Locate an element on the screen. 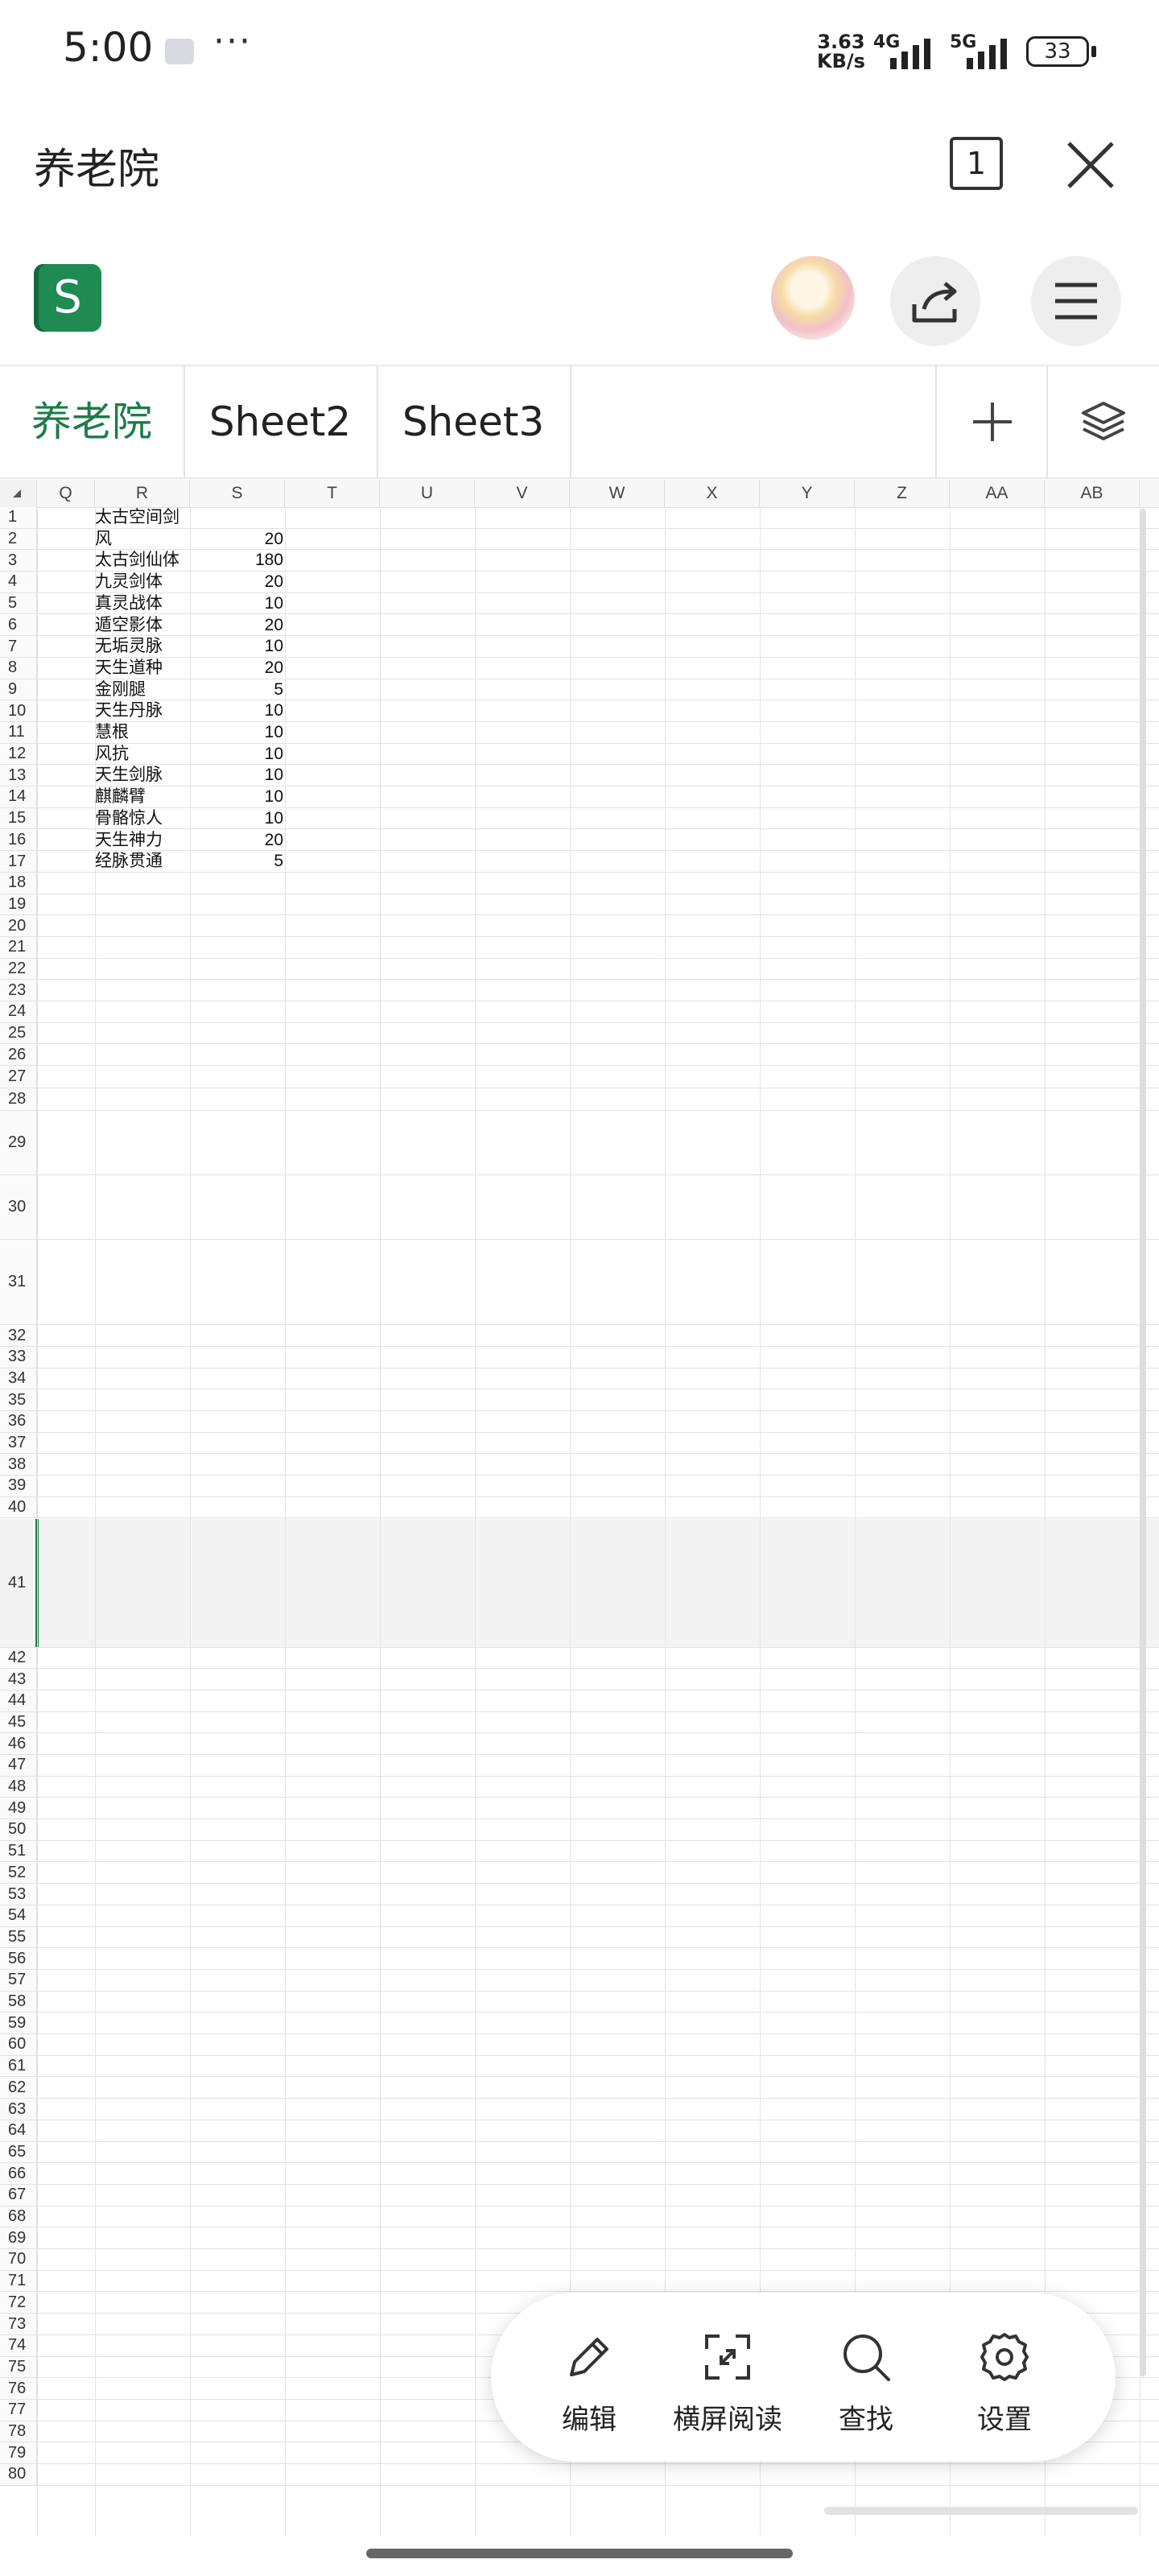 The image size is (1159, 2576). table-row: 36 is located at coordinates (579, 1422).